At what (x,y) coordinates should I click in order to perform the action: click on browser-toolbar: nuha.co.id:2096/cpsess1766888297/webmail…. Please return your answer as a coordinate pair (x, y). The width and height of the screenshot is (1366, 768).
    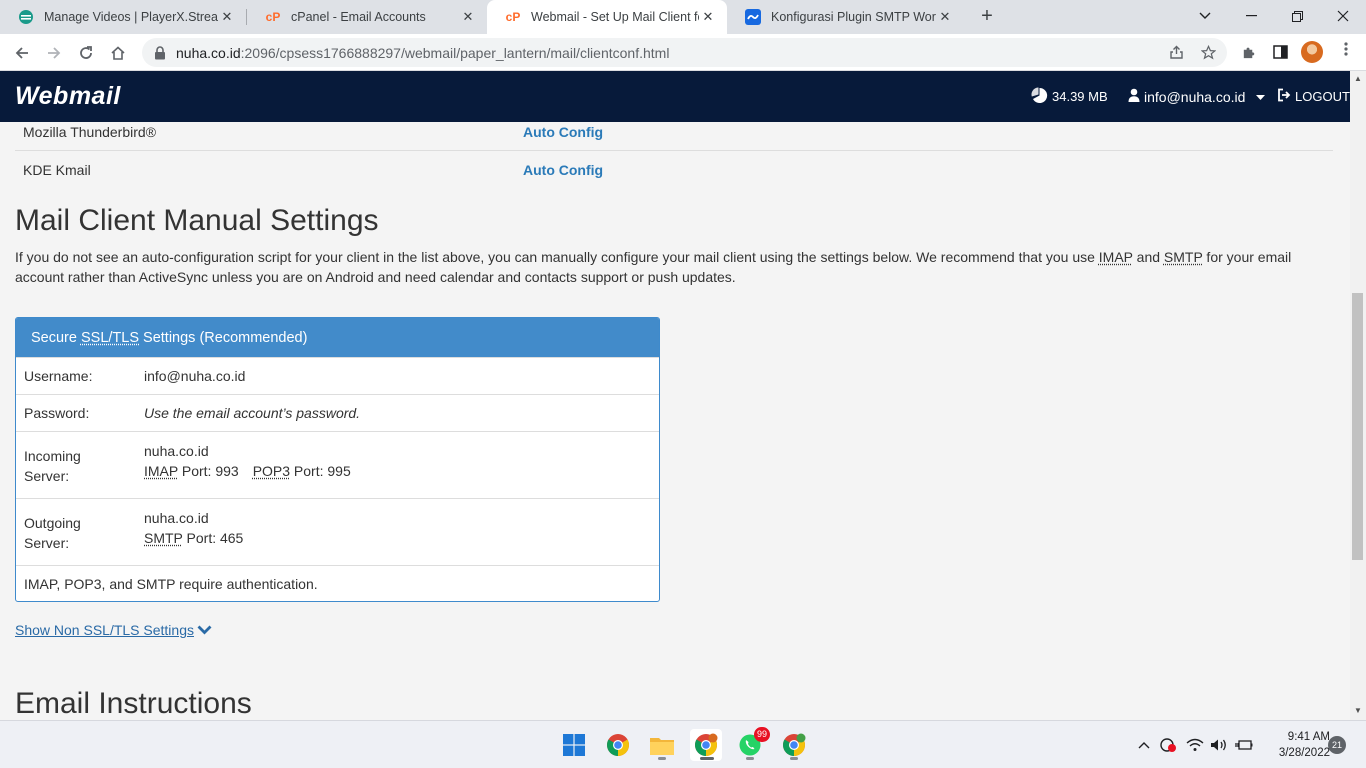
    Looking at the image, I should click on (683, 52).